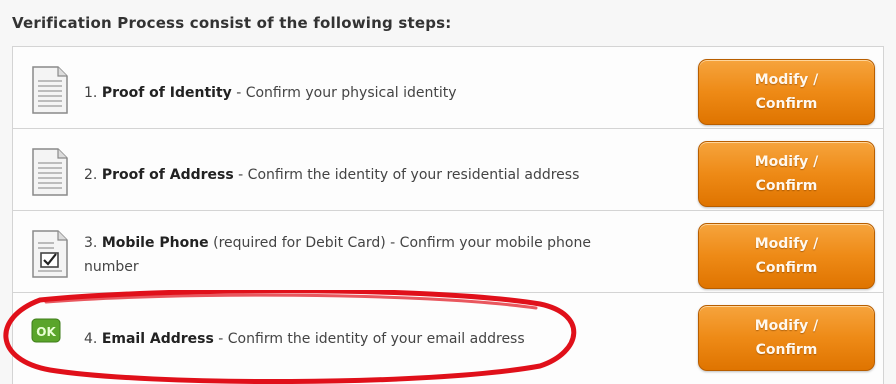 This screenshot has width=896, height=384. I want to click on ok-icon-text: OK, so click(46, 332).